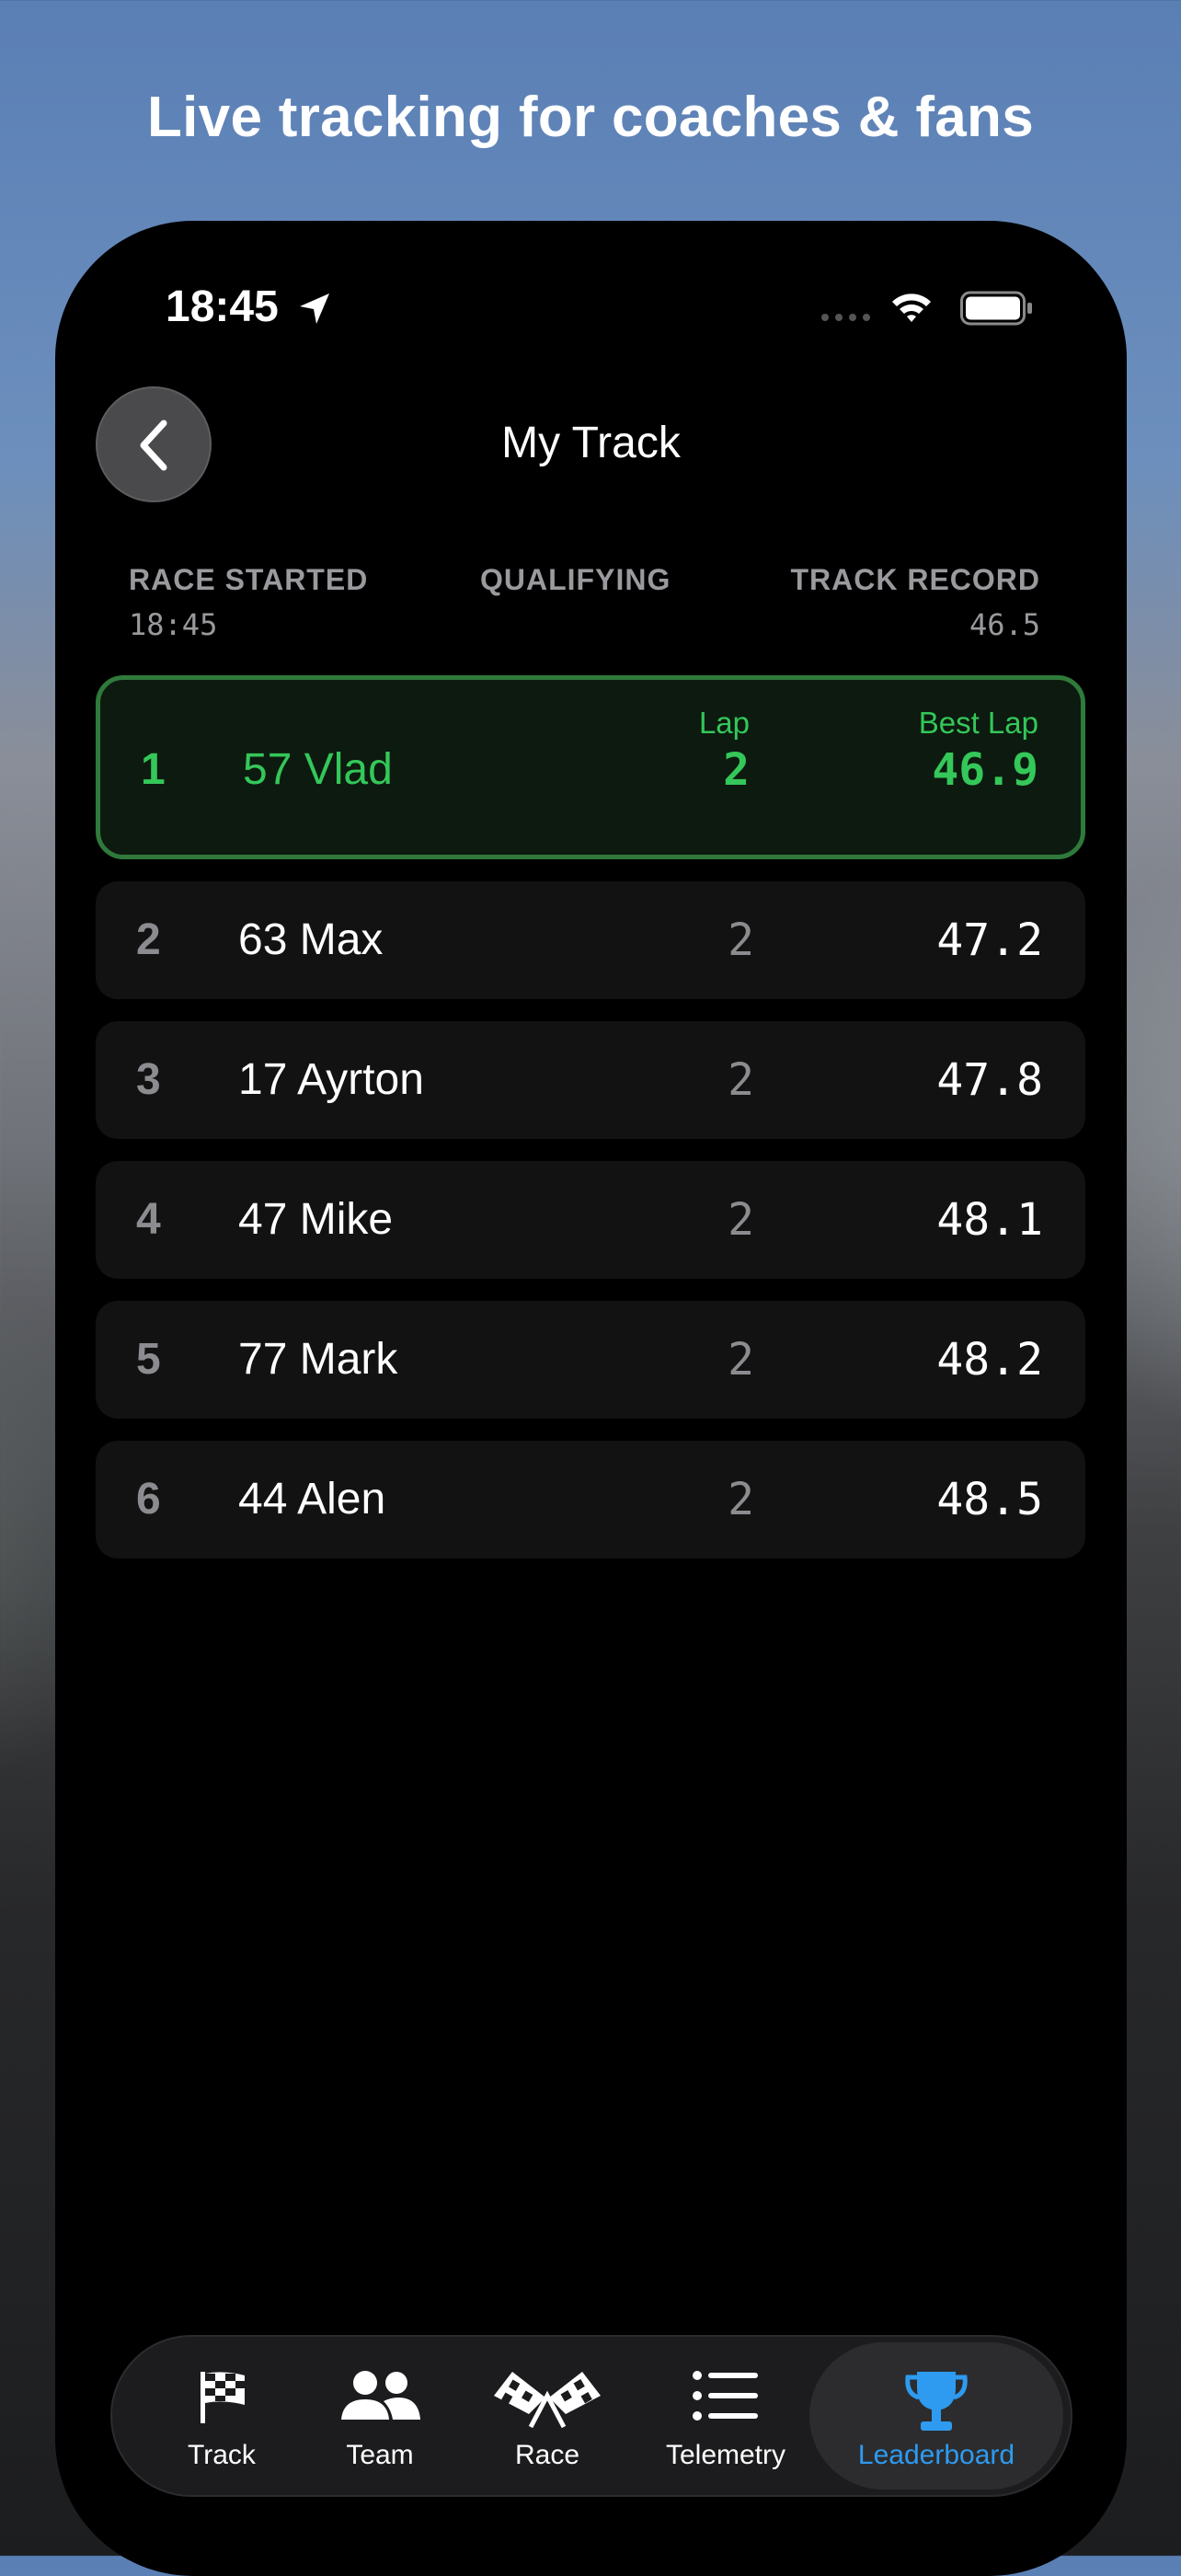  Describe the element at coordinates (318, 1359) in the screenshot. I see `driver-name: 77 Mark` at that location.